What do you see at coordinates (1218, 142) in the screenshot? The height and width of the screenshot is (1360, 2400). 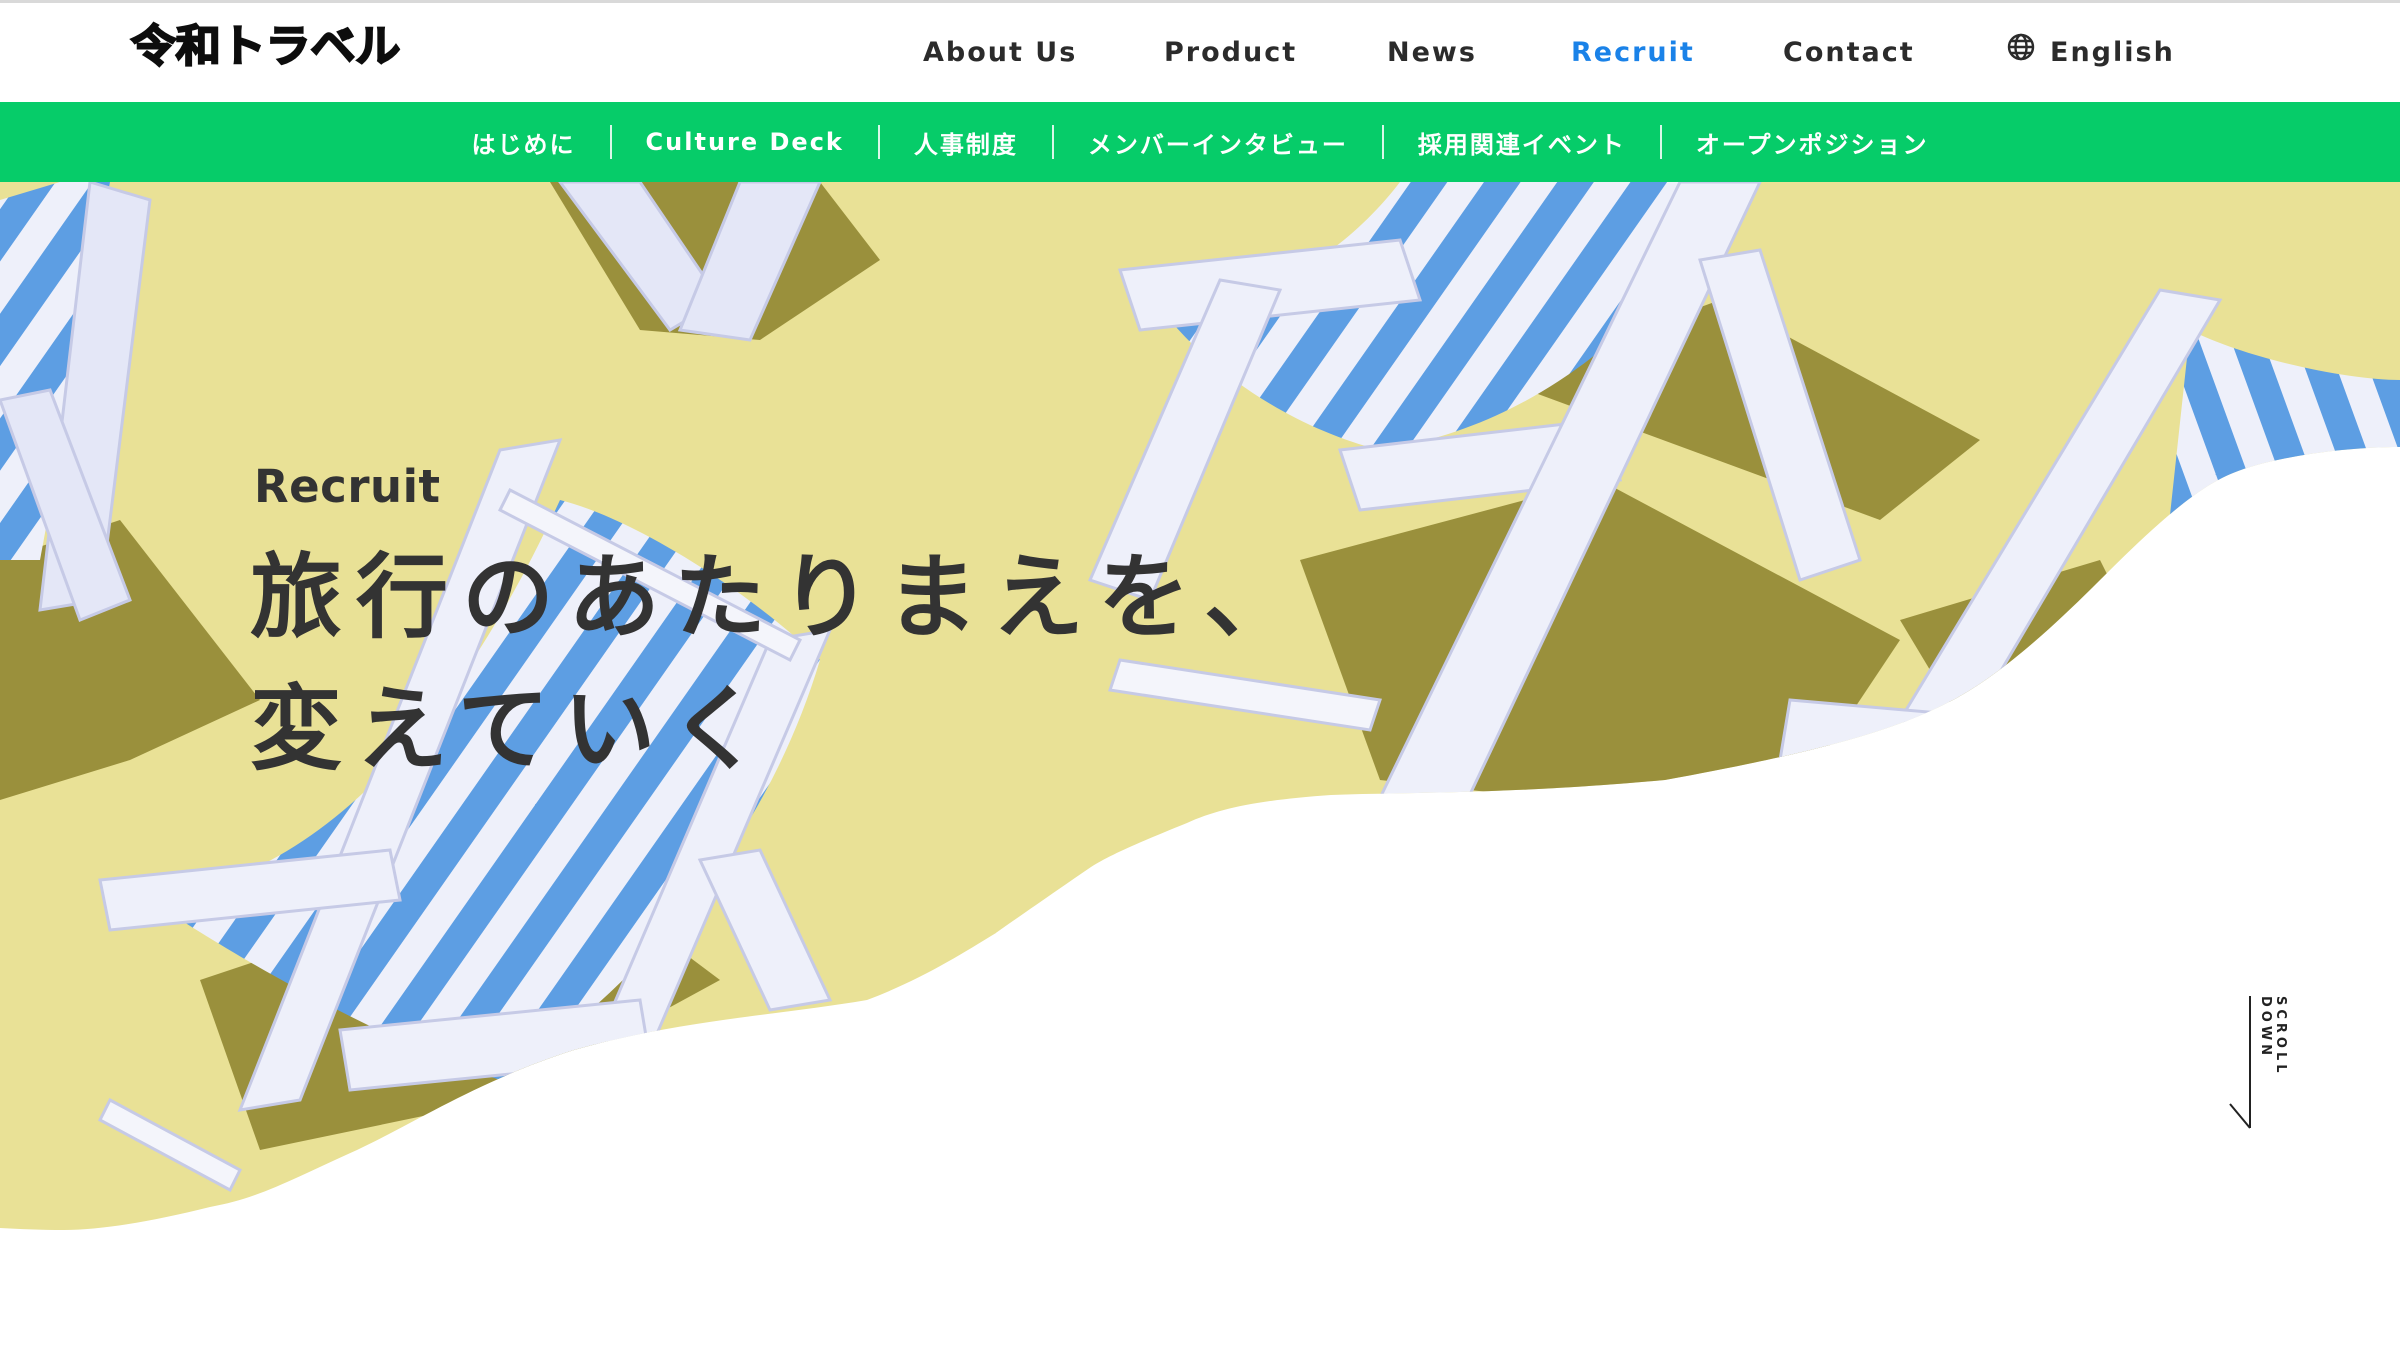 I see `subnav-member-interview: メンバーインタビュー` at bounding box center [1218, 142].